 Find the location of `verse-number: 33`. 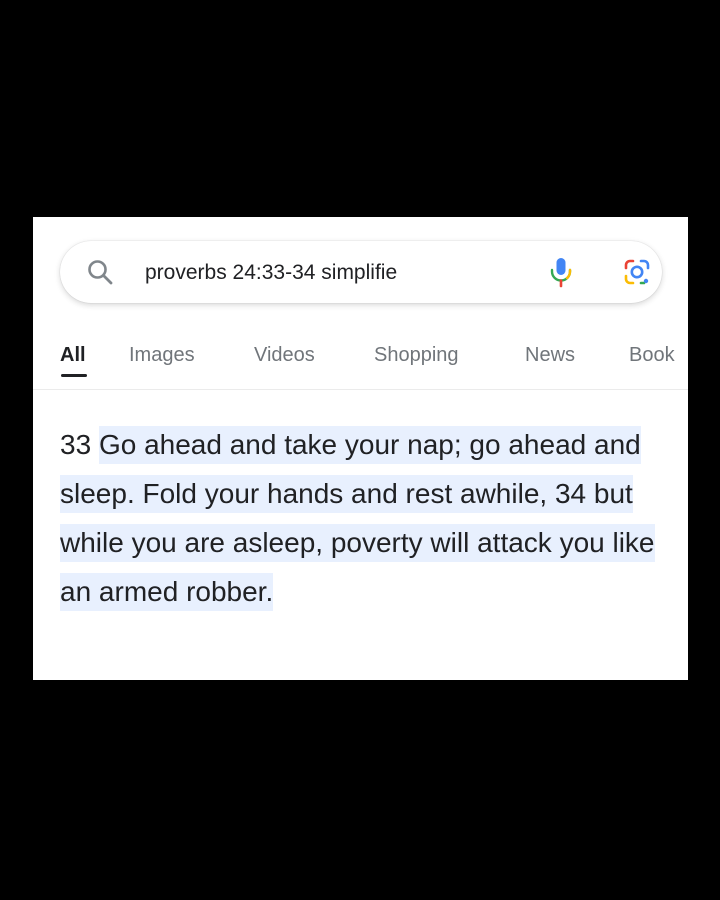

verse-number: 33 is located at coordinates (76, 444).